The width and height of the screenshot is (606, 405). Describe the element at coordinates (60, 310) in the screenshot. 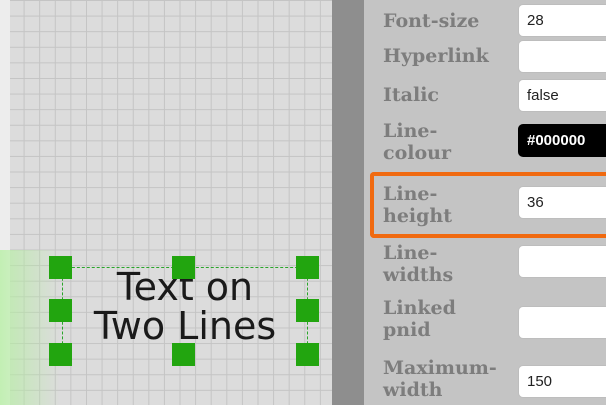

I see `resize-handle-middle-left` at that location.